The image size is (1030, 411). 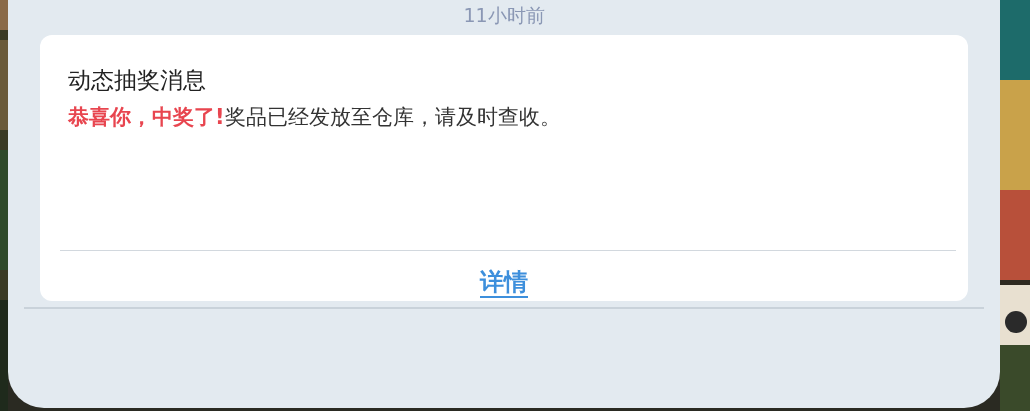 I want to click on details-link: 详情, so click(x=504, y=283).